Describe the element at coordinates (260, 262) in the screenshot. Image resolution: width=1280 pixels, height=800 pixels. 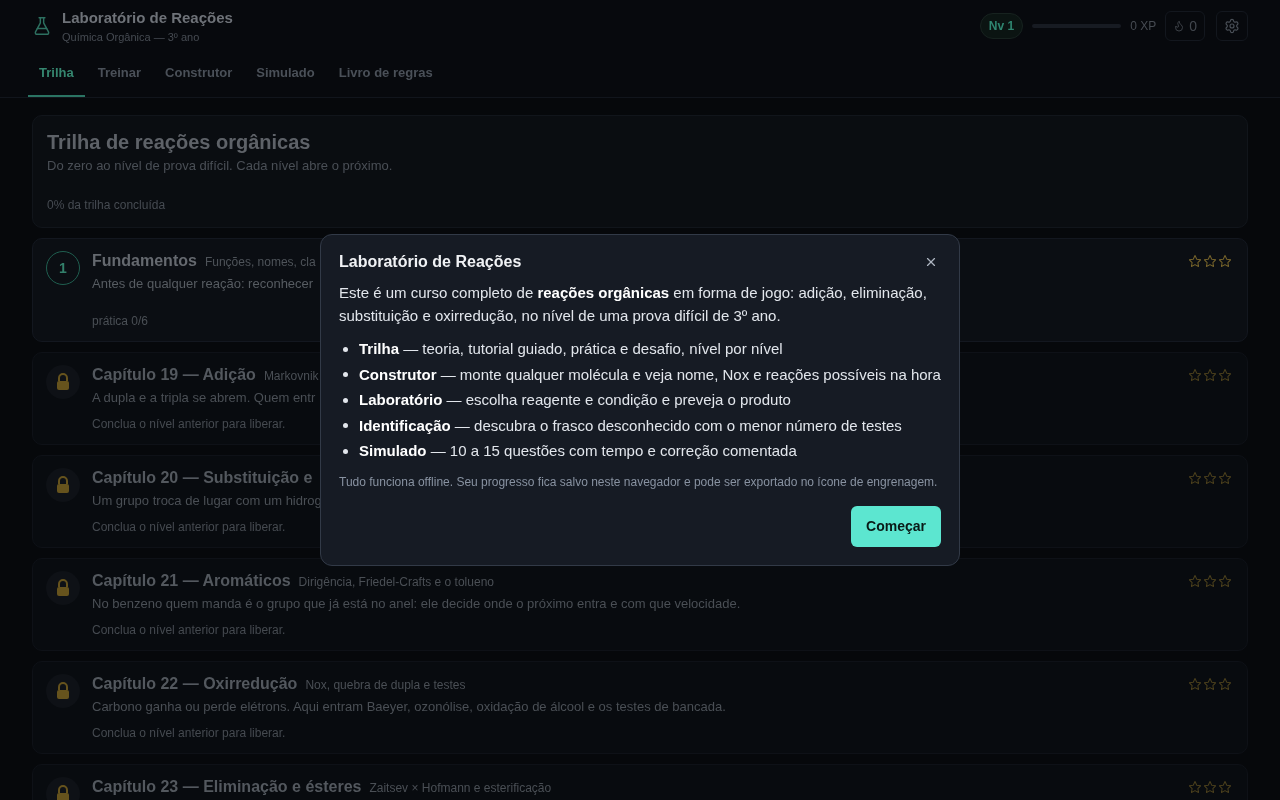
I see `level-subtitle: Funções, nomes, cla` at that location.